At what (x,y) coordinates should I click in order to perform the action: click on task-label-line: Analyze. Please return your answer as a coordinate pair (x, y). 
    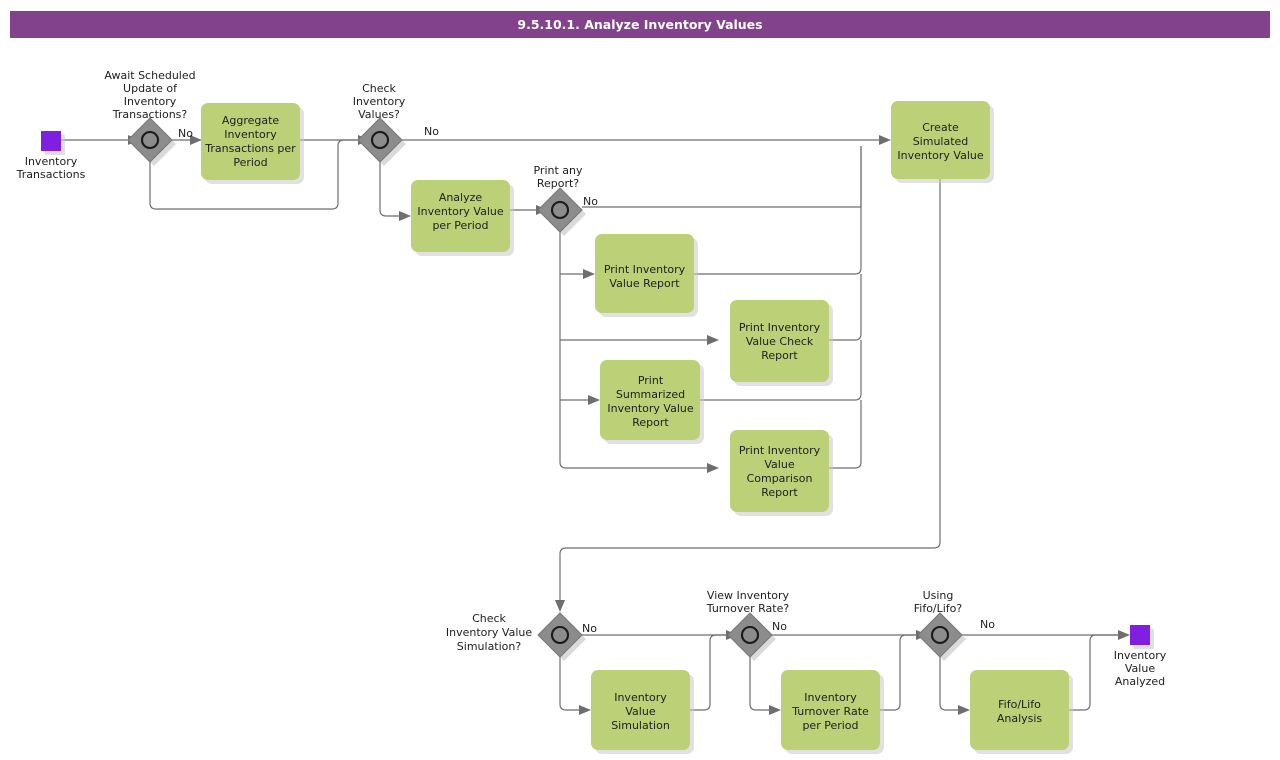
    Looking at the image, I should click on (461, 197).